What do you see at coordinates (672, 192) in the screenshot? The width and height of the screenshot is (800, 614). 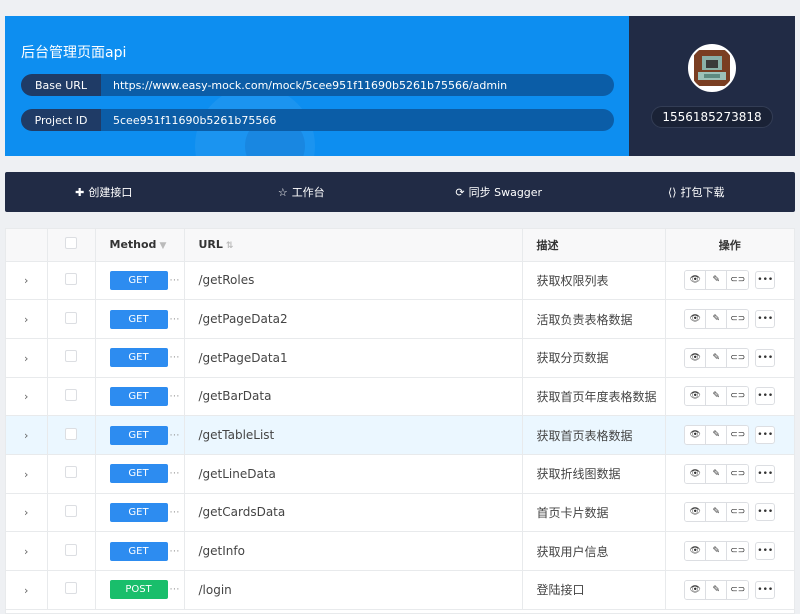 I see `code-icon: ⟨⟩` at bounding box center [672, 192].